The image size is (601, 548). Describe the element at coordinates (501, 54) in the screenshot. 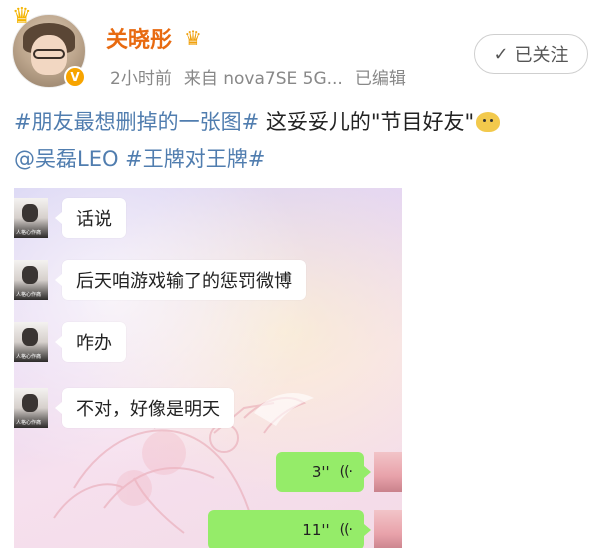

I see `check-icon: ✓` at that location.